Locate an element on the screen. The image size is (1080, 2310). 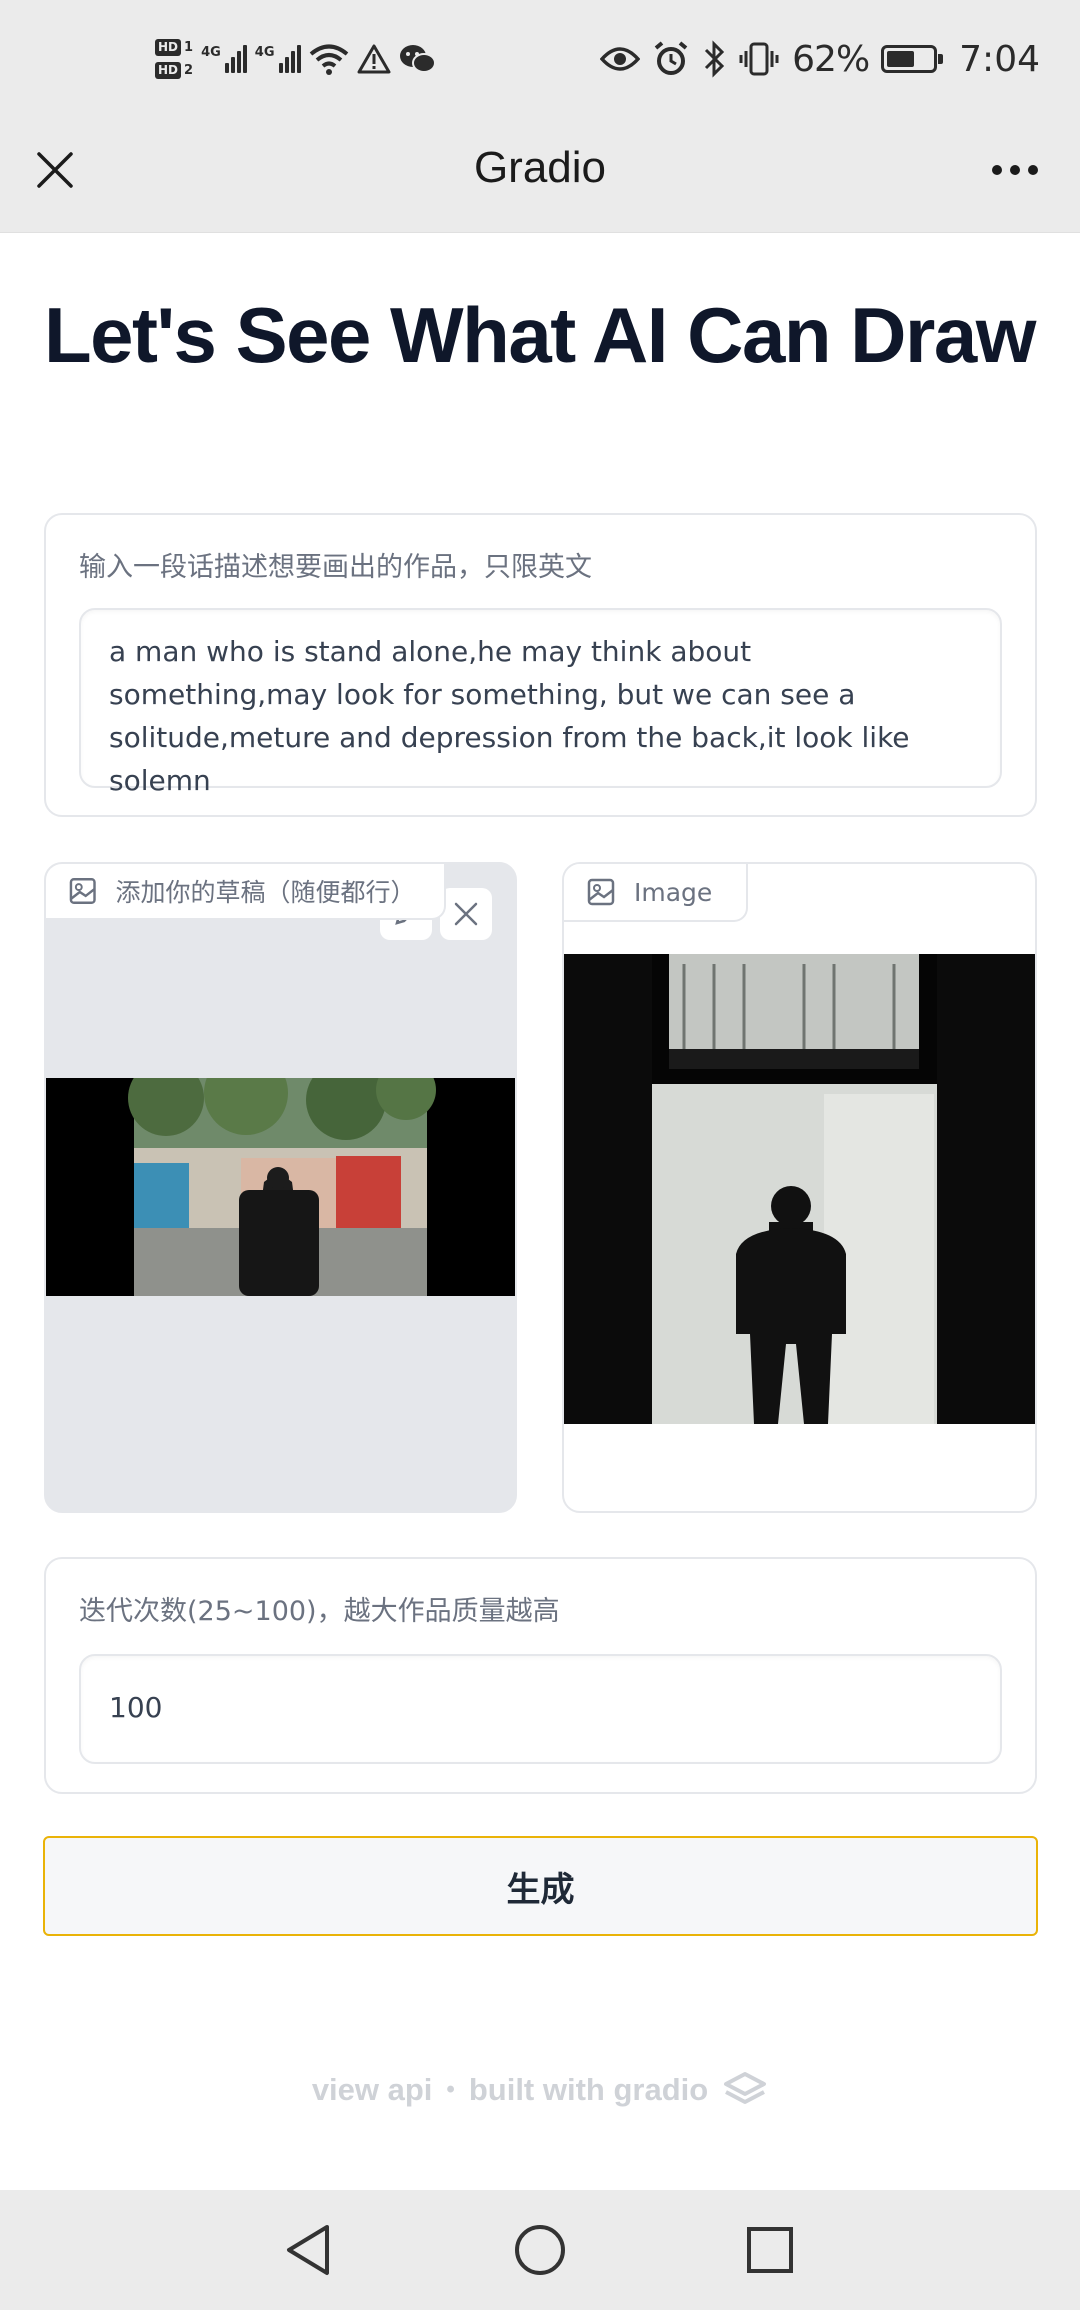
nav-back-button is located at coordinates (308, 2250).